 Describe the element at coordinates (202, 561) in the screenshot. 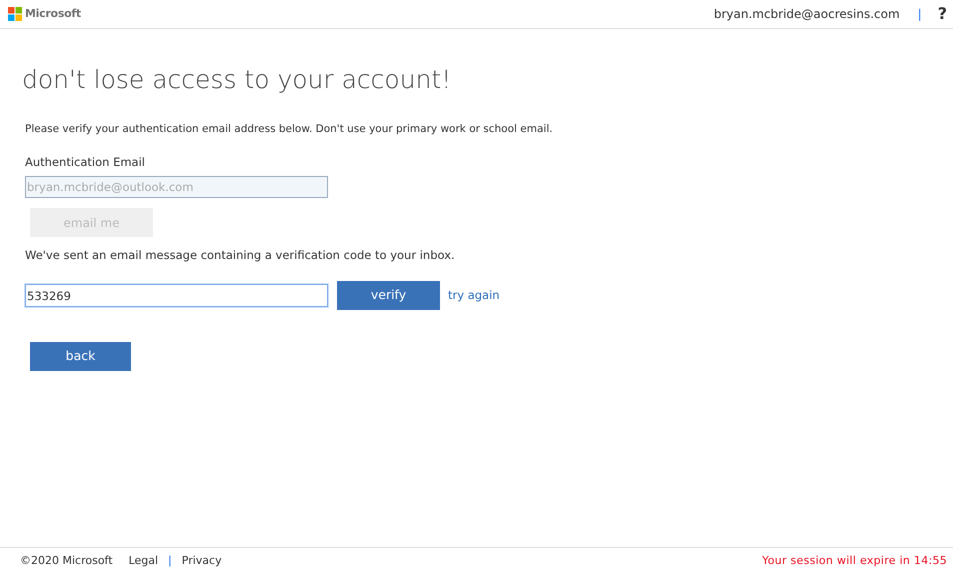

I see `footer-link: Privacy` at that location.